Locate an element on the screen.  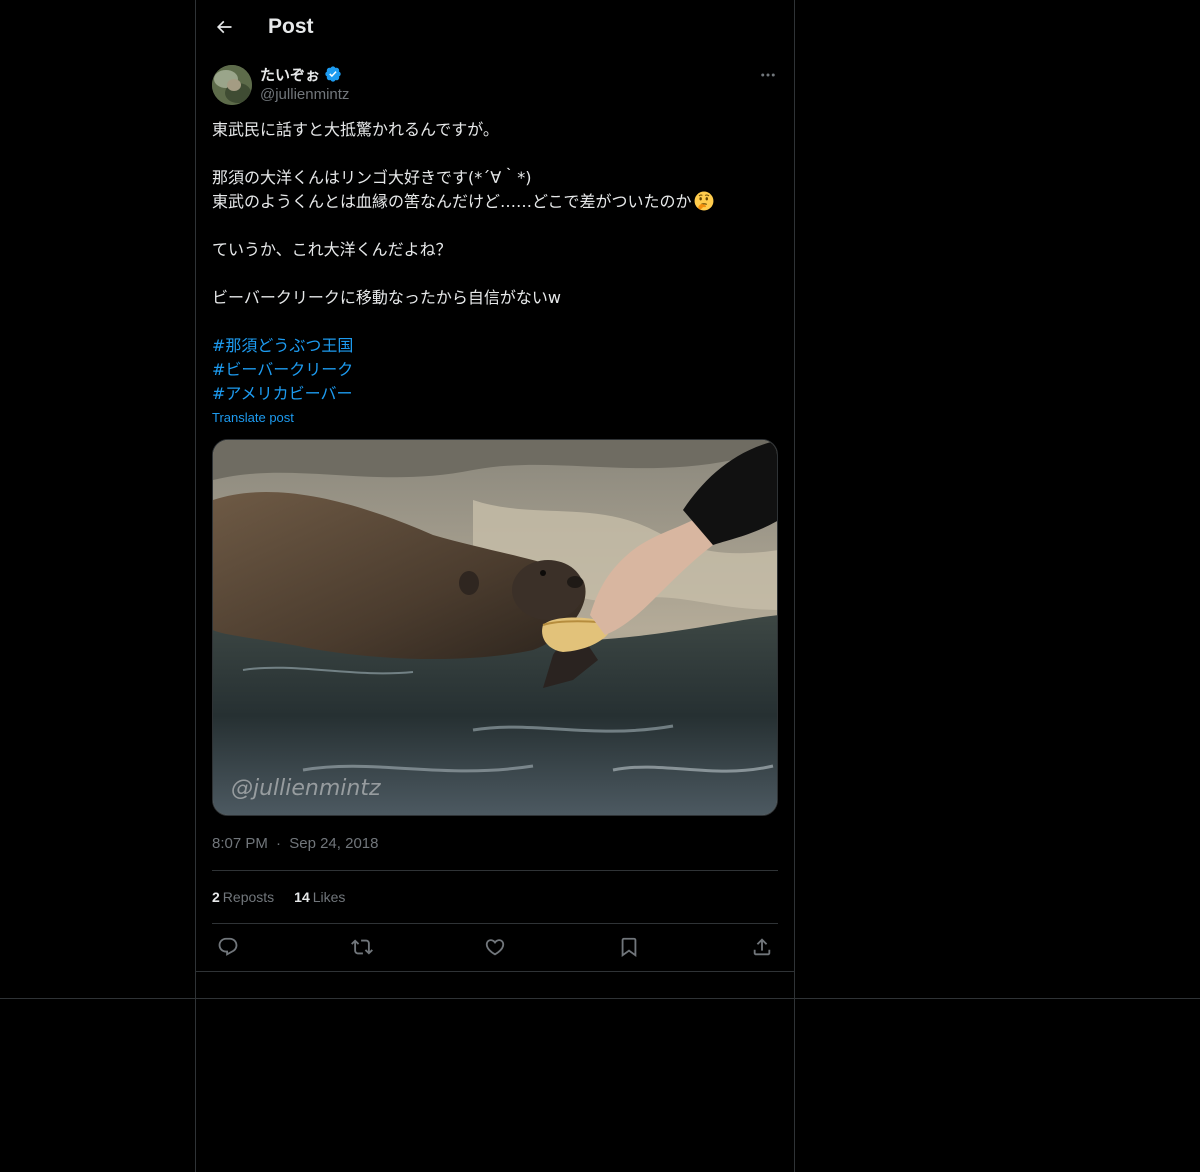
more-options-button is located at coordinates (768, 75).